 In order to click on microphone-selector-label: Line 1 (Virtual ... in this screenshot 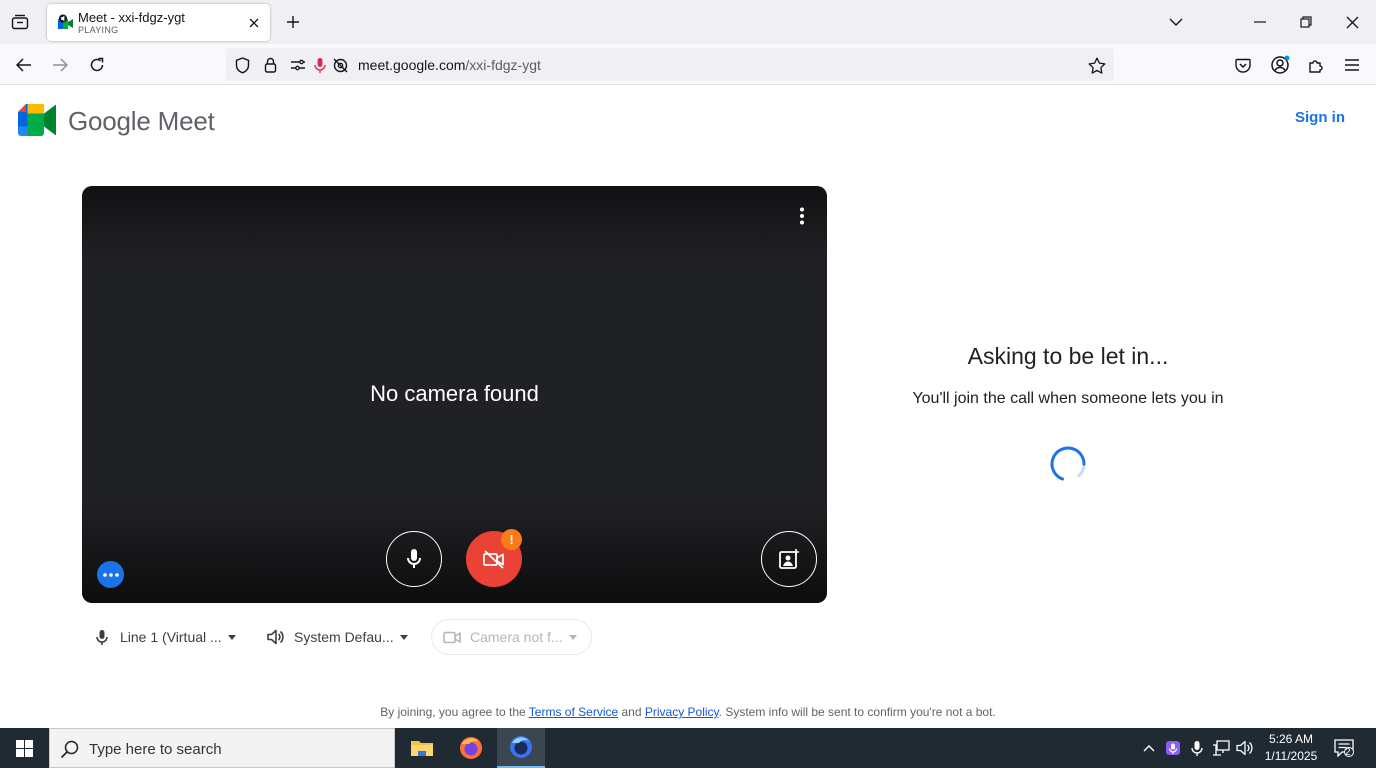, I will do `click(171, 637)`.